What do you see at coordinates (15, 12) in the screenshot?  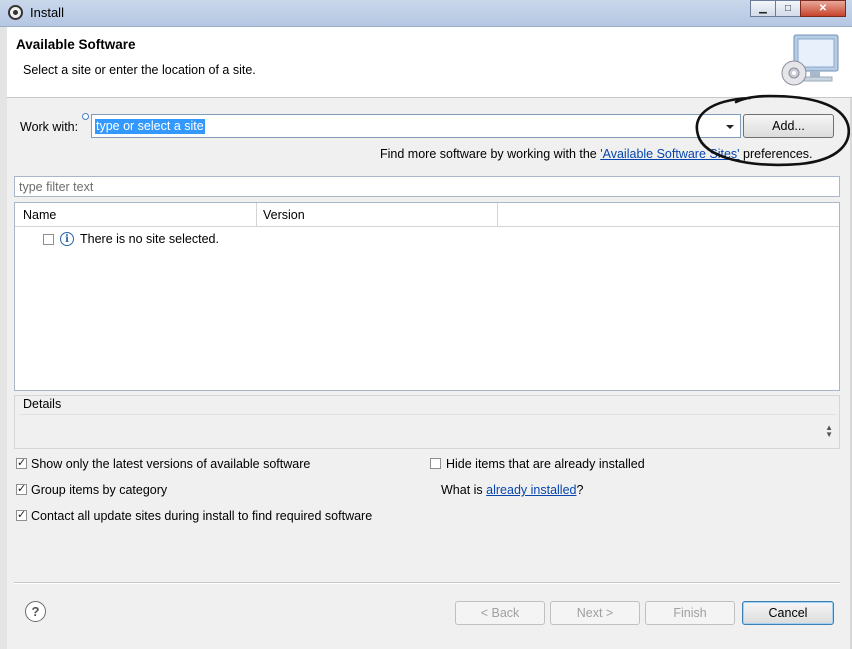 I see `eclipse-app-icon` at bounding box center [15, 12].